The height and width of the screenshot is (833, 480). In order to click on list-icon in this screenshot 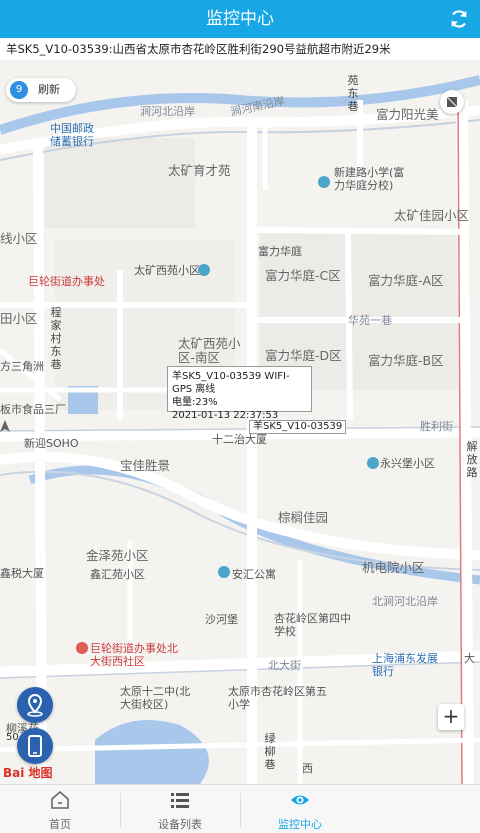, I will do `click(180, 800)`.